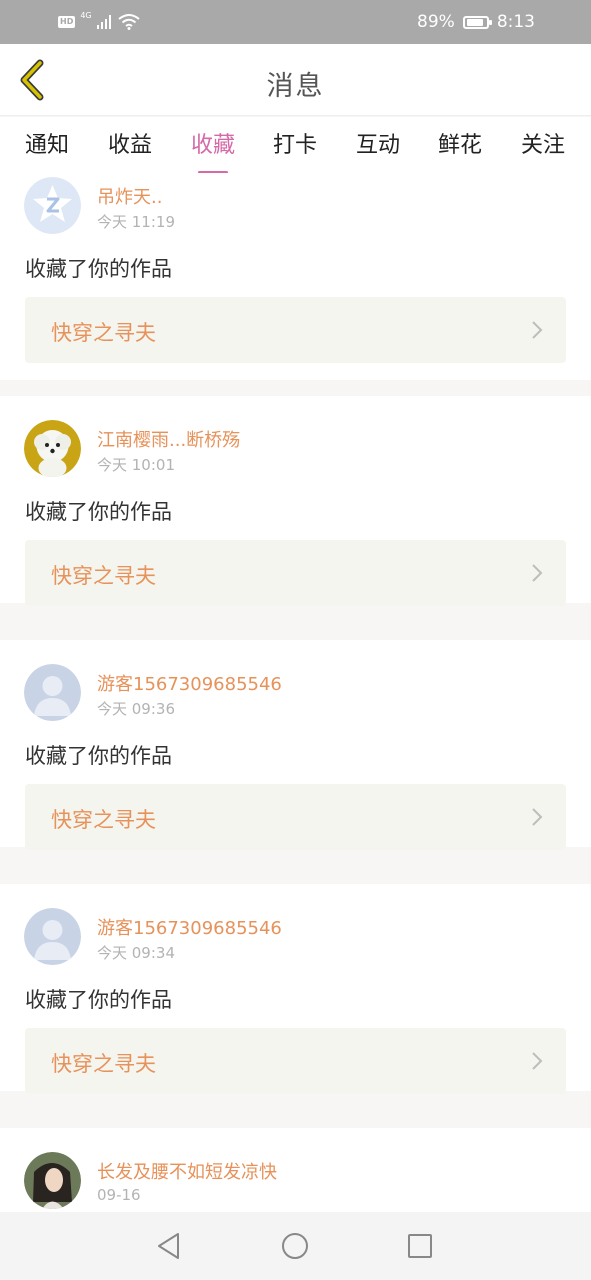 This screenshot has height=1280, width=591. What do you see at coordinates (168, 439) in the screenshot?
I see `user-name-link: 江南樱雨...断桥殇` at bounding box center [168, 439].